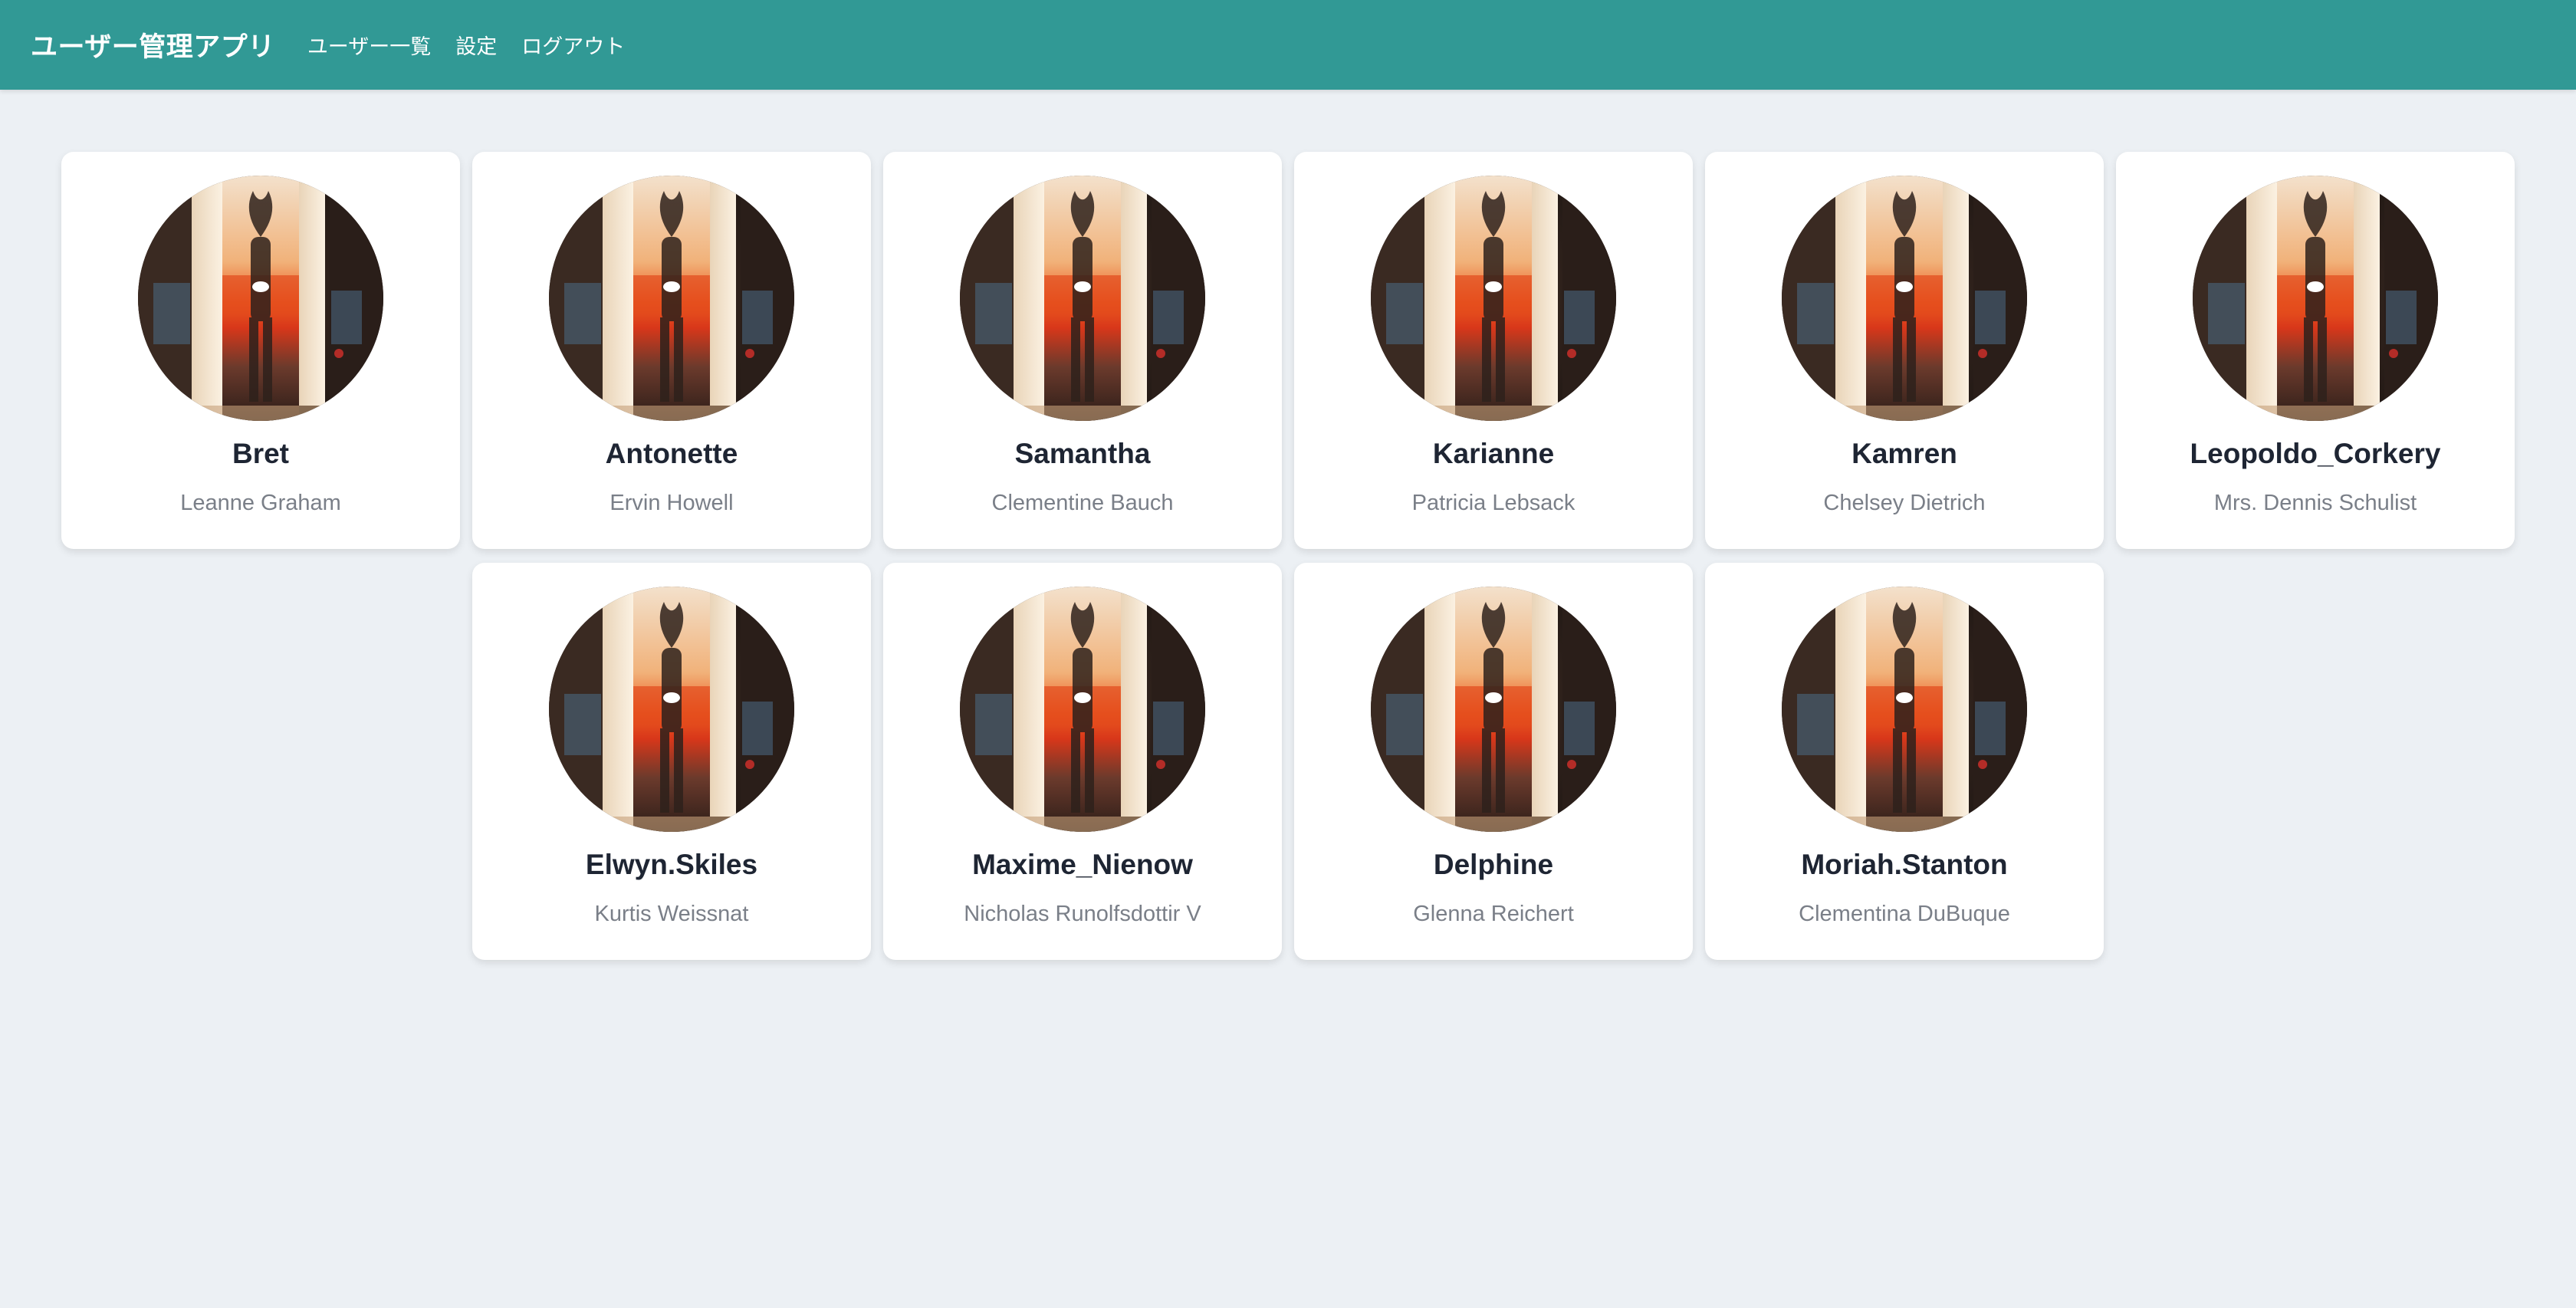 The image size is (2576, 1308). I want to click on user-full-name: Glenna Reichert, so click(1493, 914).